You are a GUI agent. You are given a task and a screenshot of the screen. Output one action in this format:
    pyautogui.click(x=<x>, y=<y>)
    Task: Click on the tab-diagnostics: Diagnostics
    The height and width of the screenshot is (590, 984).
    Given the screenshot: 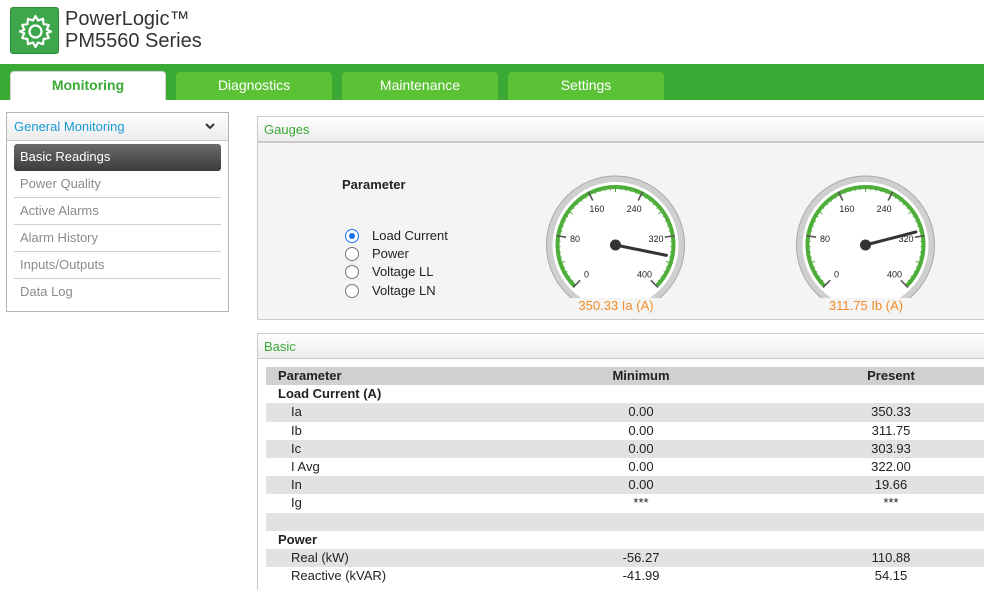 What is the action you would take?
    pyautogui.click(x=254, y=86)
    